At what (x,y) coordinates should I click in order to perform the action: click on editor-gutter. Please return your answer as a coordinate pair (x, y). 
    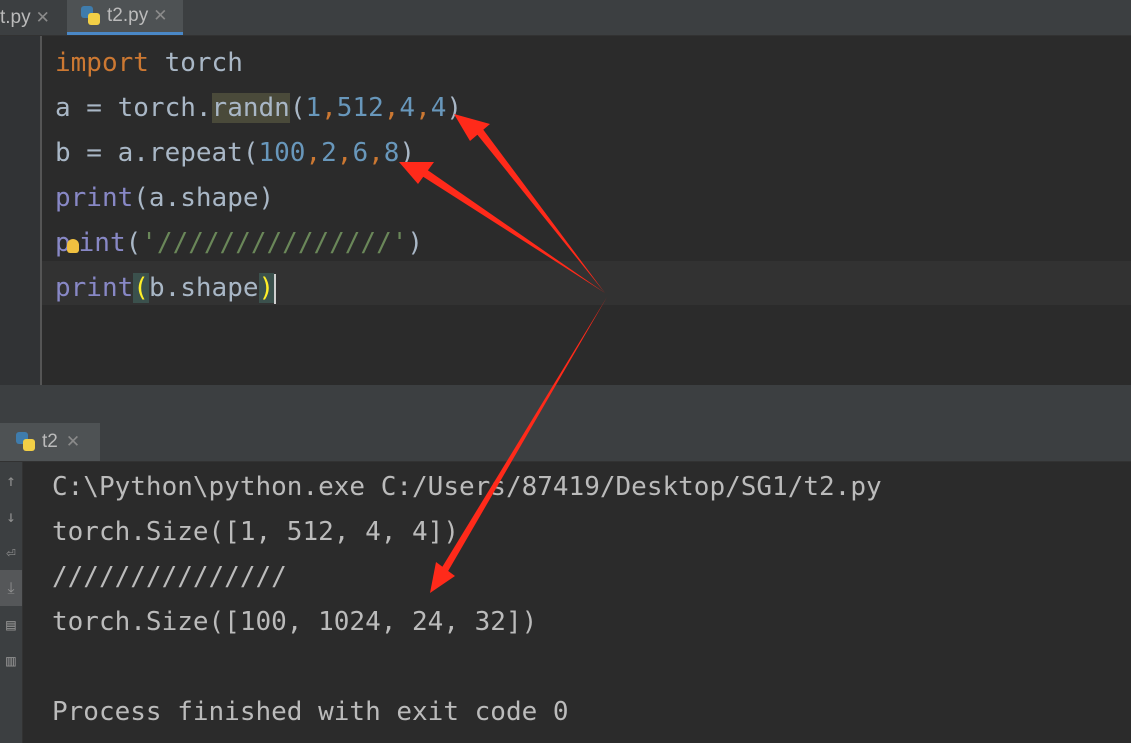
    Looking at the image, I should click on (21, 210).